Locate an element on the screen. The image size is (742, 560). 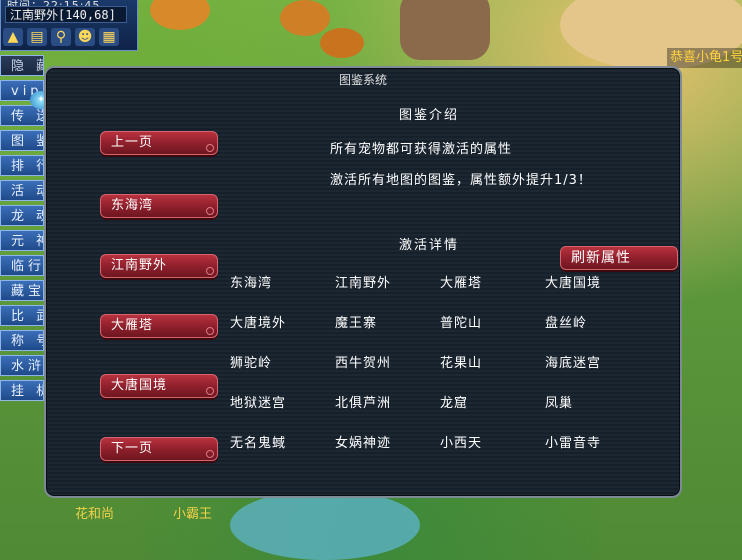
map-button-label: 东海湾 is located at coordinates (132, 205).